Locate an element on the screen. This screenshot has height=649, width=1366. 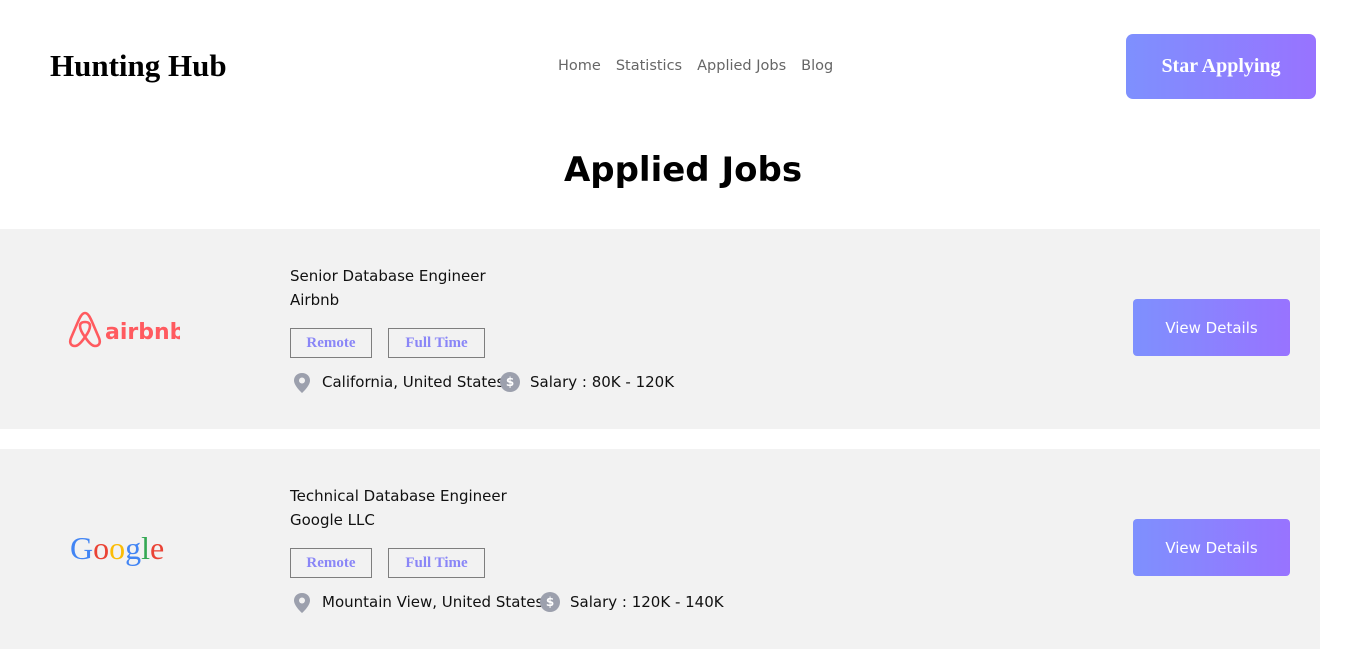
nav-home: Home is located at coordinates (579, 66).